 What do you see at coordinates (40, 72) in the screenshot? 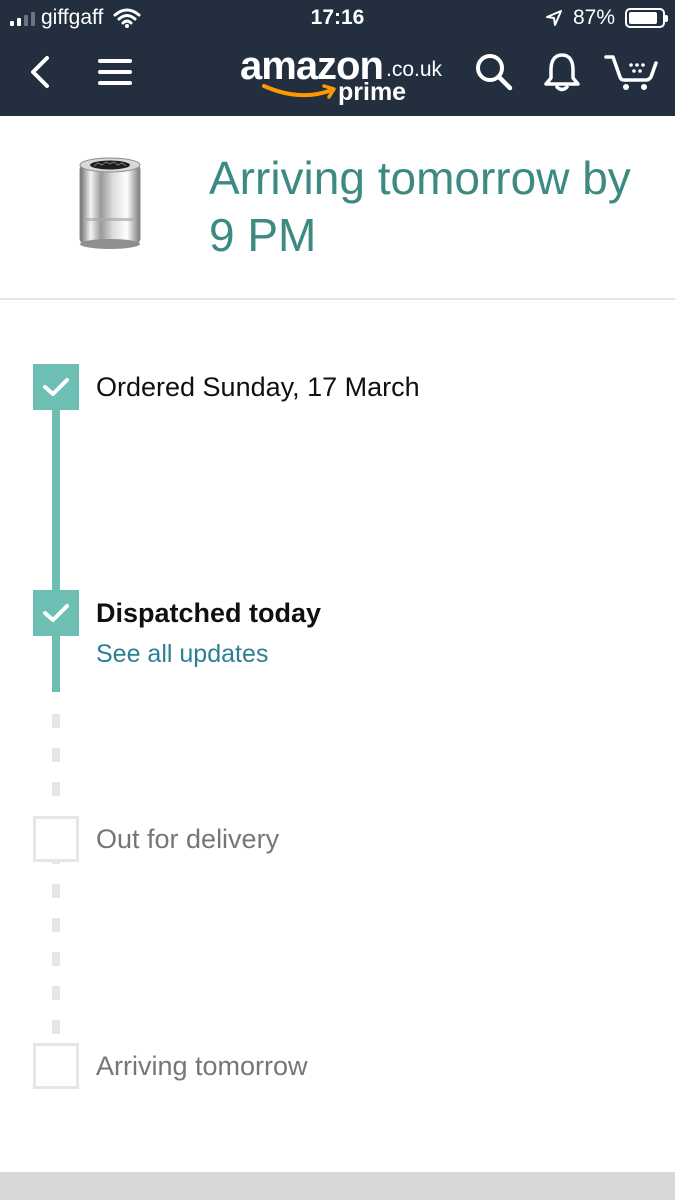
I see `back-arrow-icon` at bounding box center [40, 72].